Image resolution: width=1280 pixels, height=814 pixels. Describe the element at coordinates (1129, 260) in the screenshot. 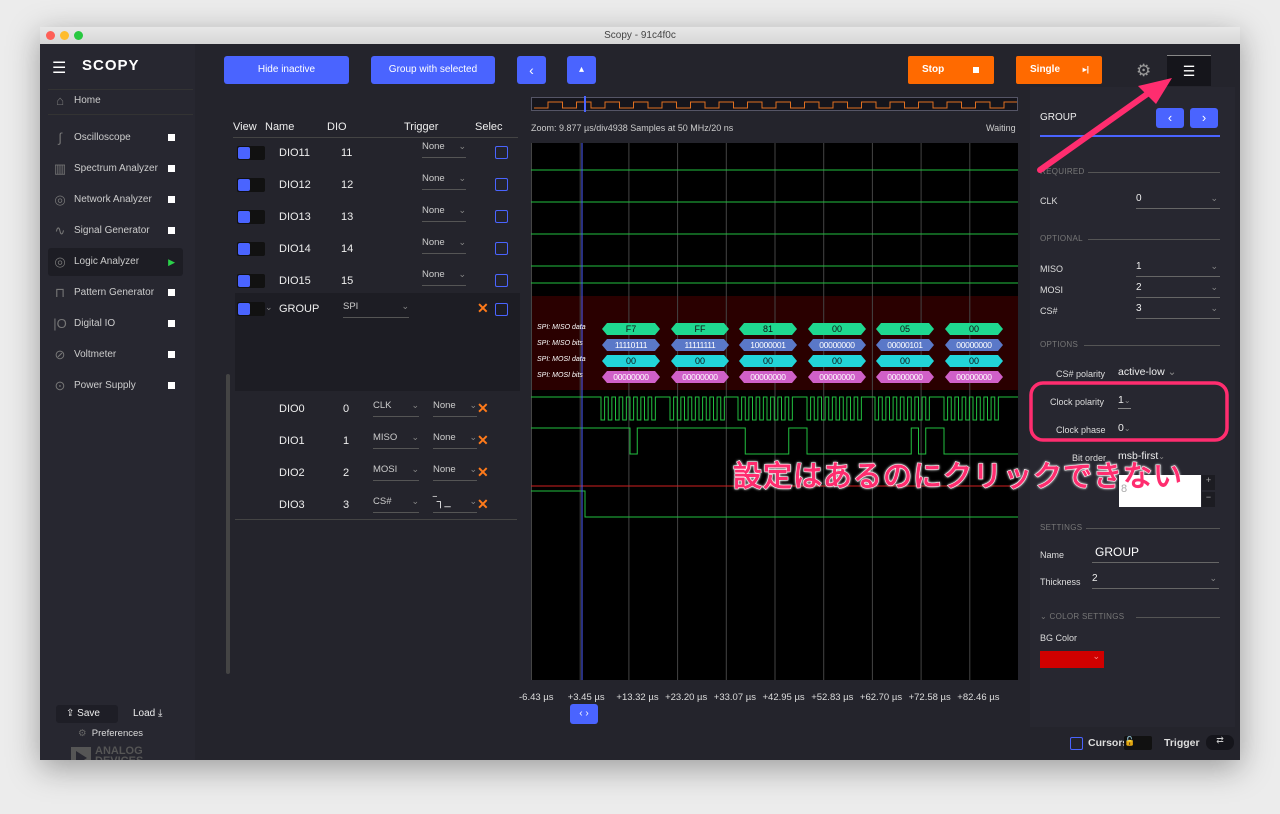

I see `annotation-overlay` at that location.